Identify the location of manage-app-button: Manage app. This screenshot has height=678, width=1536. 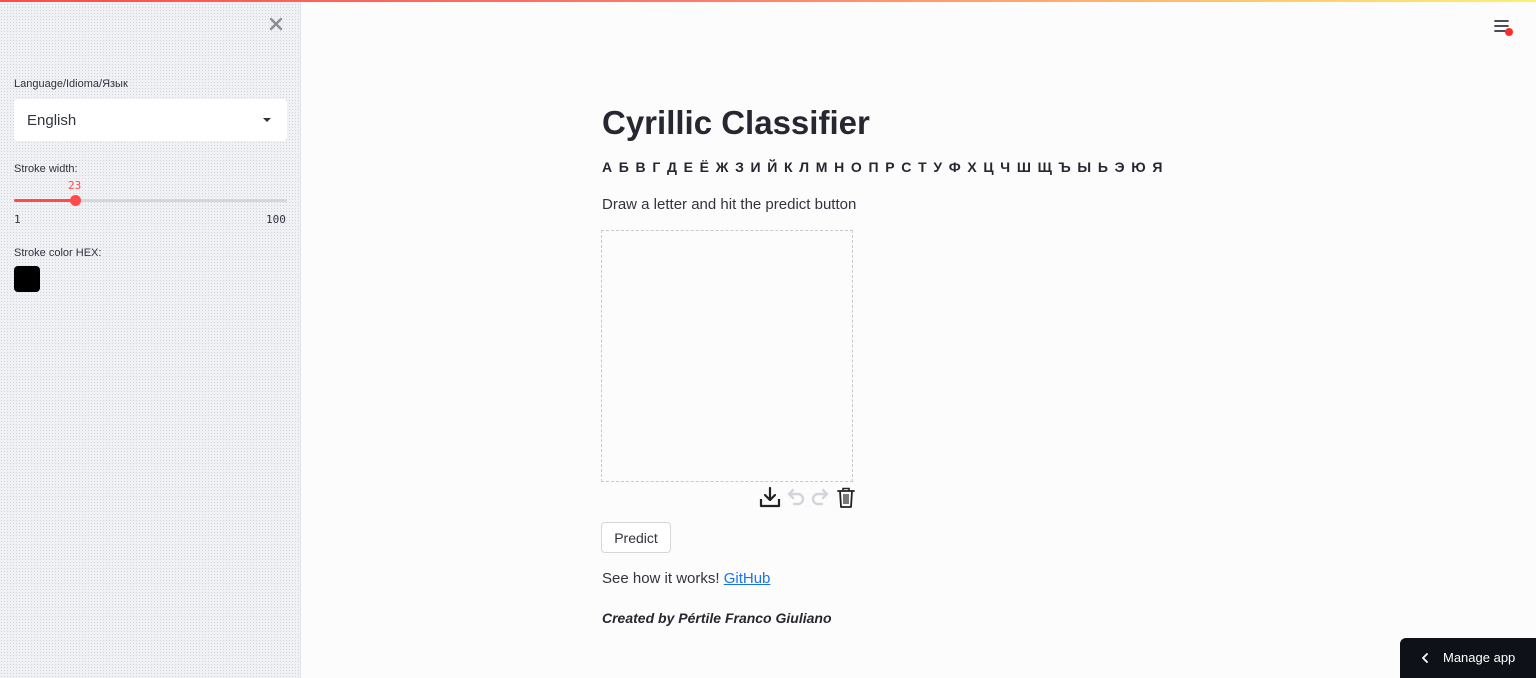
(1468, 658).